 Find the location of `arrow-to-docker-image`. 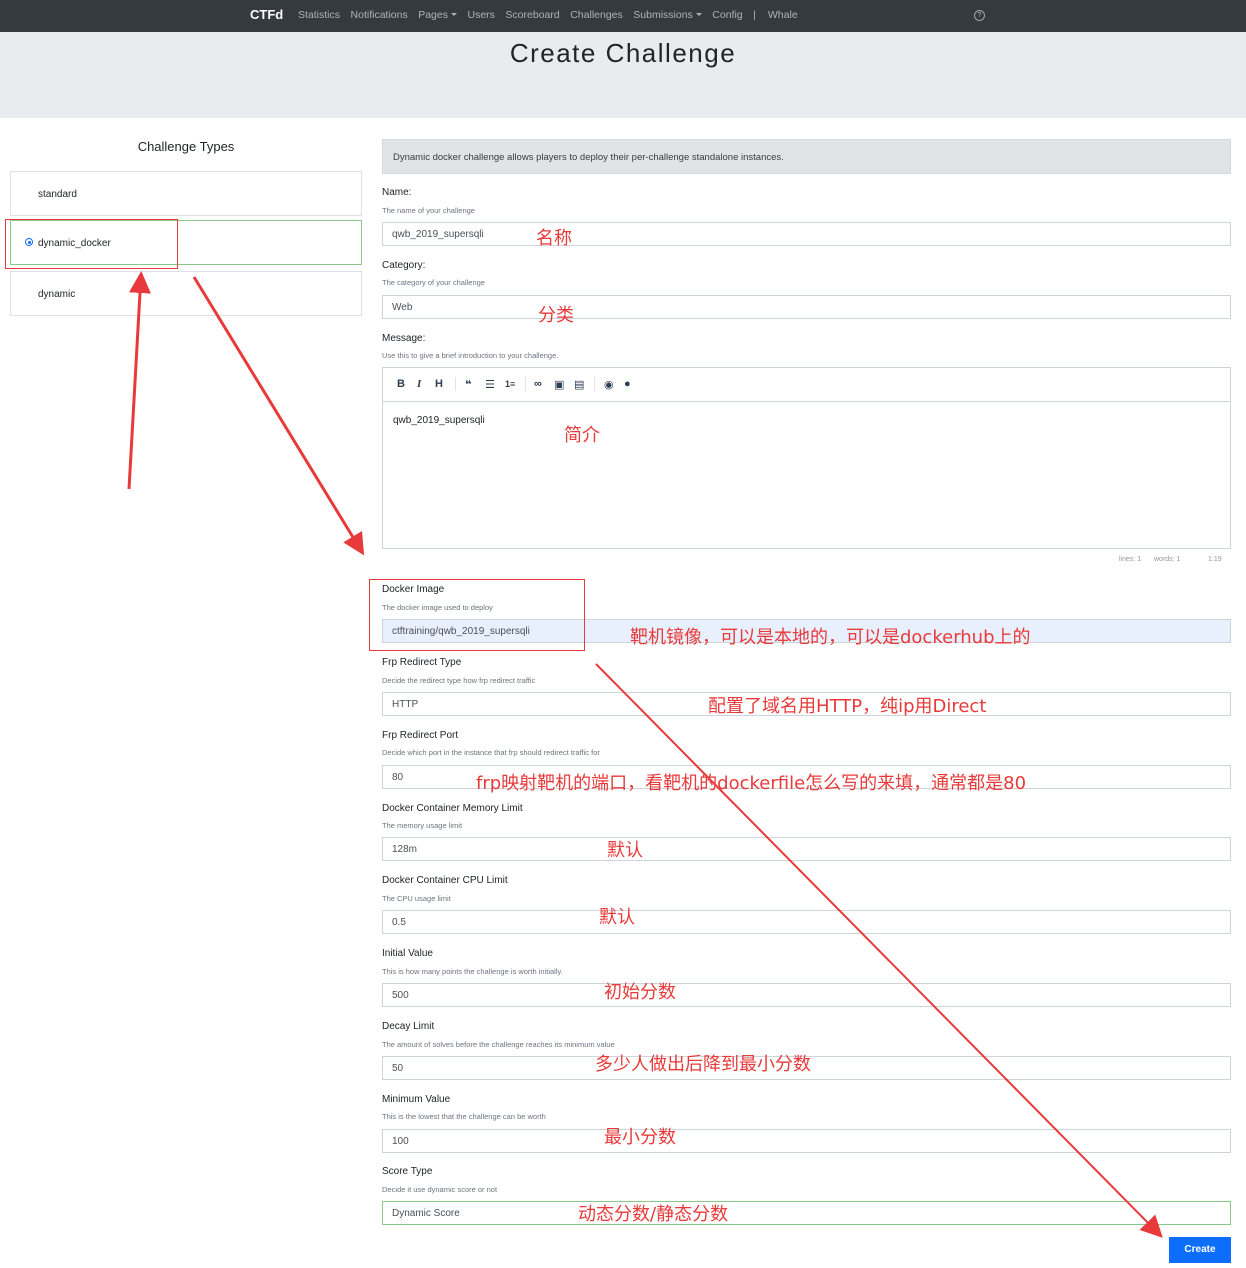

arrow-to-docker-image is located at coordinates (278, 416).